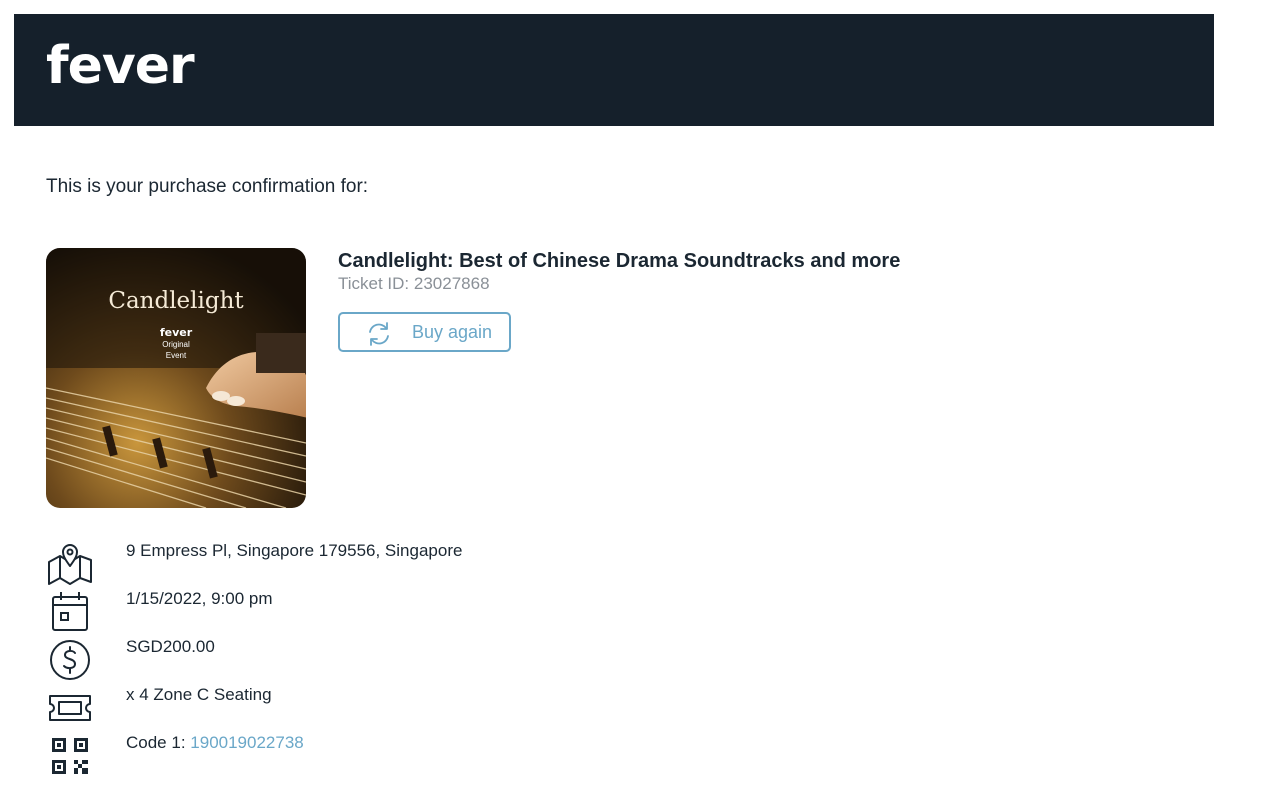 The width and height of the screenshot is (1280, 810). What do you see at coordinates (70, 660) in the screenshot?
I see `dollar-icon` at bounding box center [70, 660].